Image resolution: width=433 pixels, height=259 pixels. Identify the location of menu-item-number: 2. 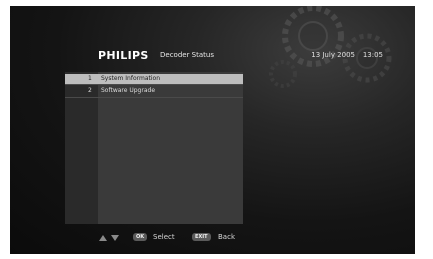
(90, 90).